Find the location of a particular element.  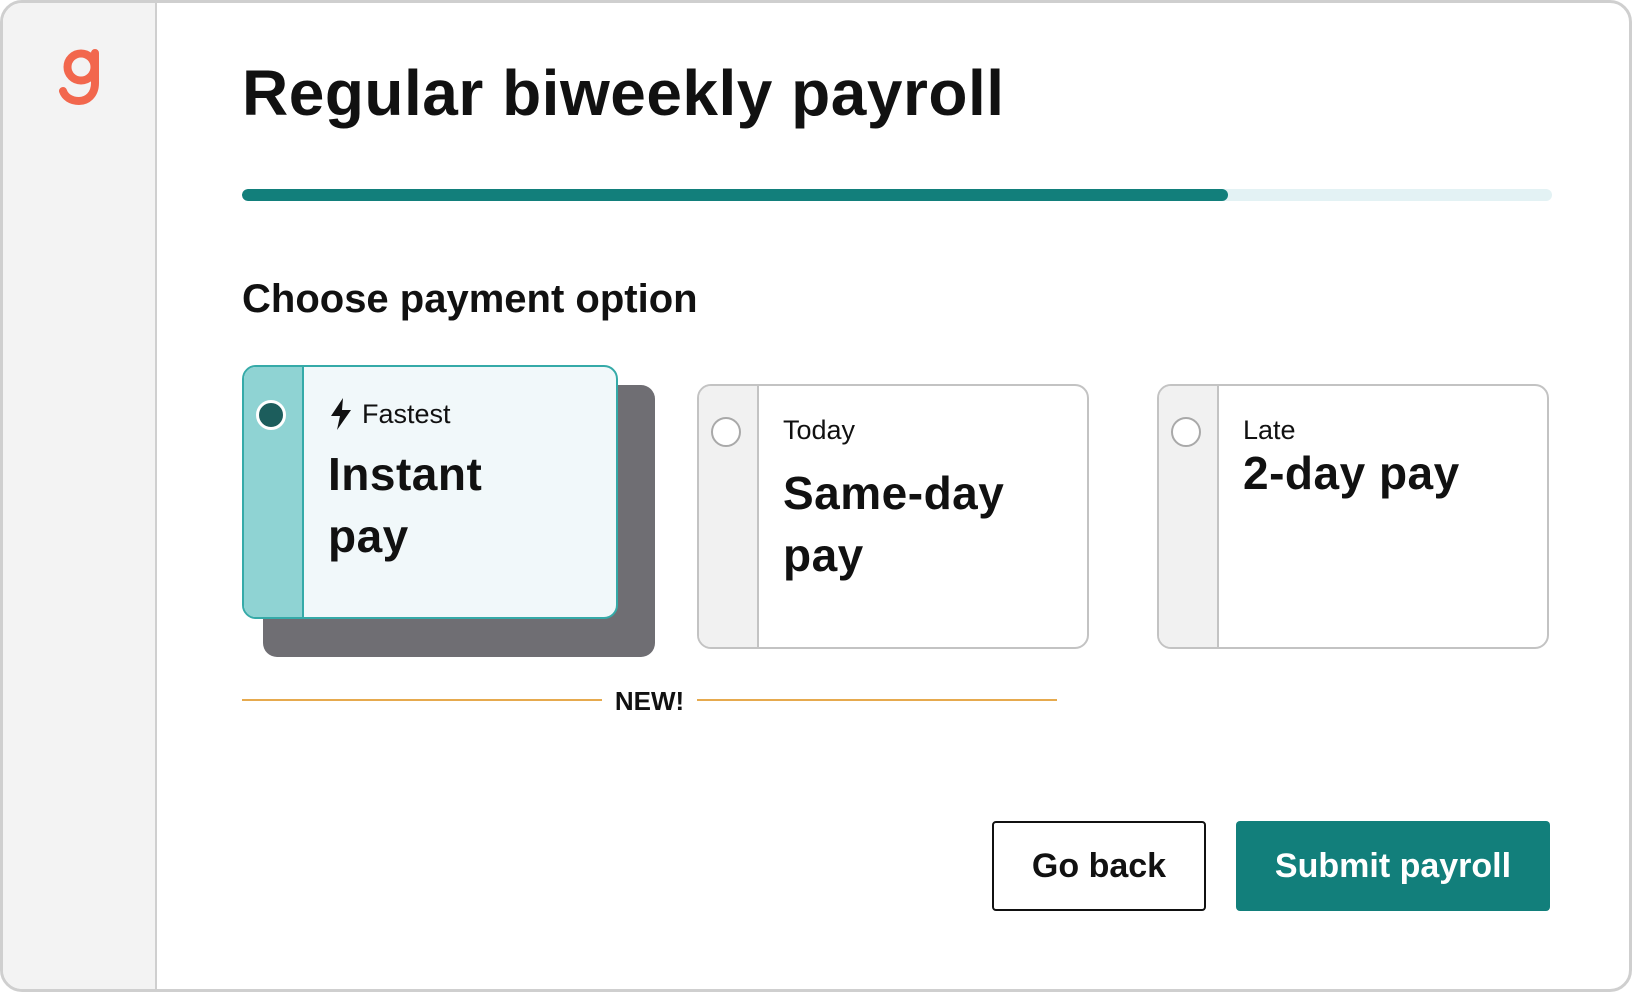

option-title-line: Instant is located at coordinates (405, 474).